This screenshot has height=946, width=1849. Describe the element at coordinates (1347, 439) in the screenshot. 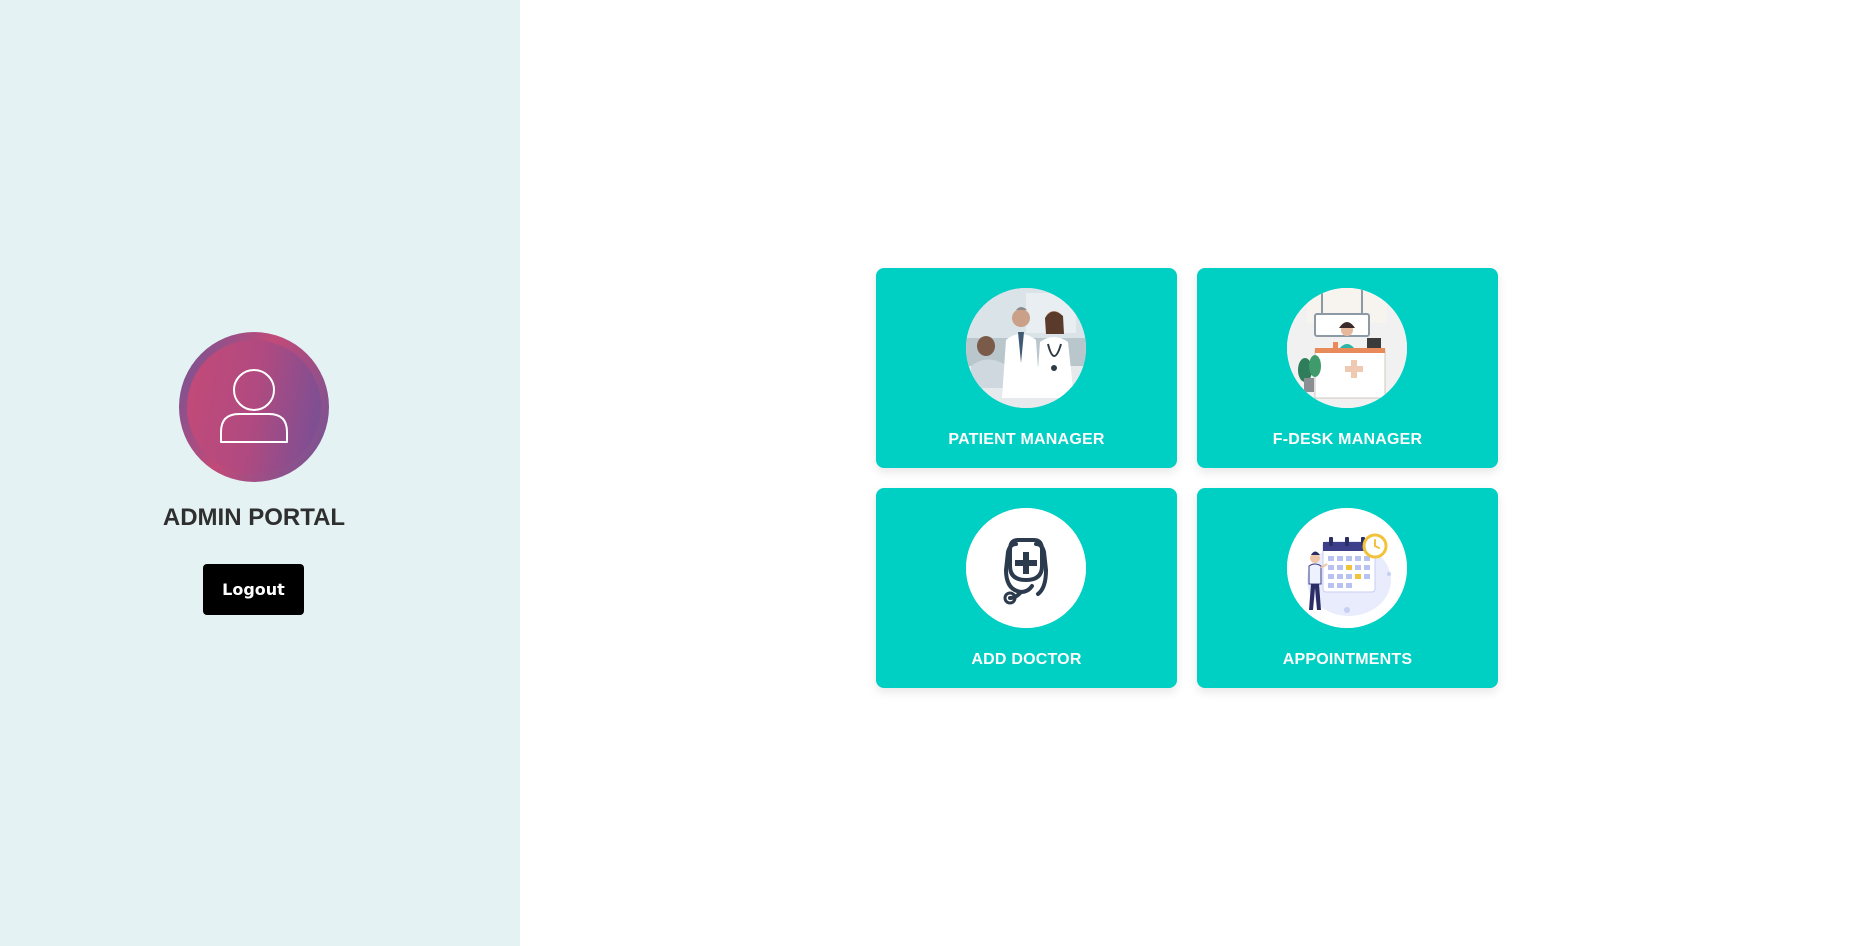

I see `f-desk-manager-label: F-DESK MANAGER` at that location.